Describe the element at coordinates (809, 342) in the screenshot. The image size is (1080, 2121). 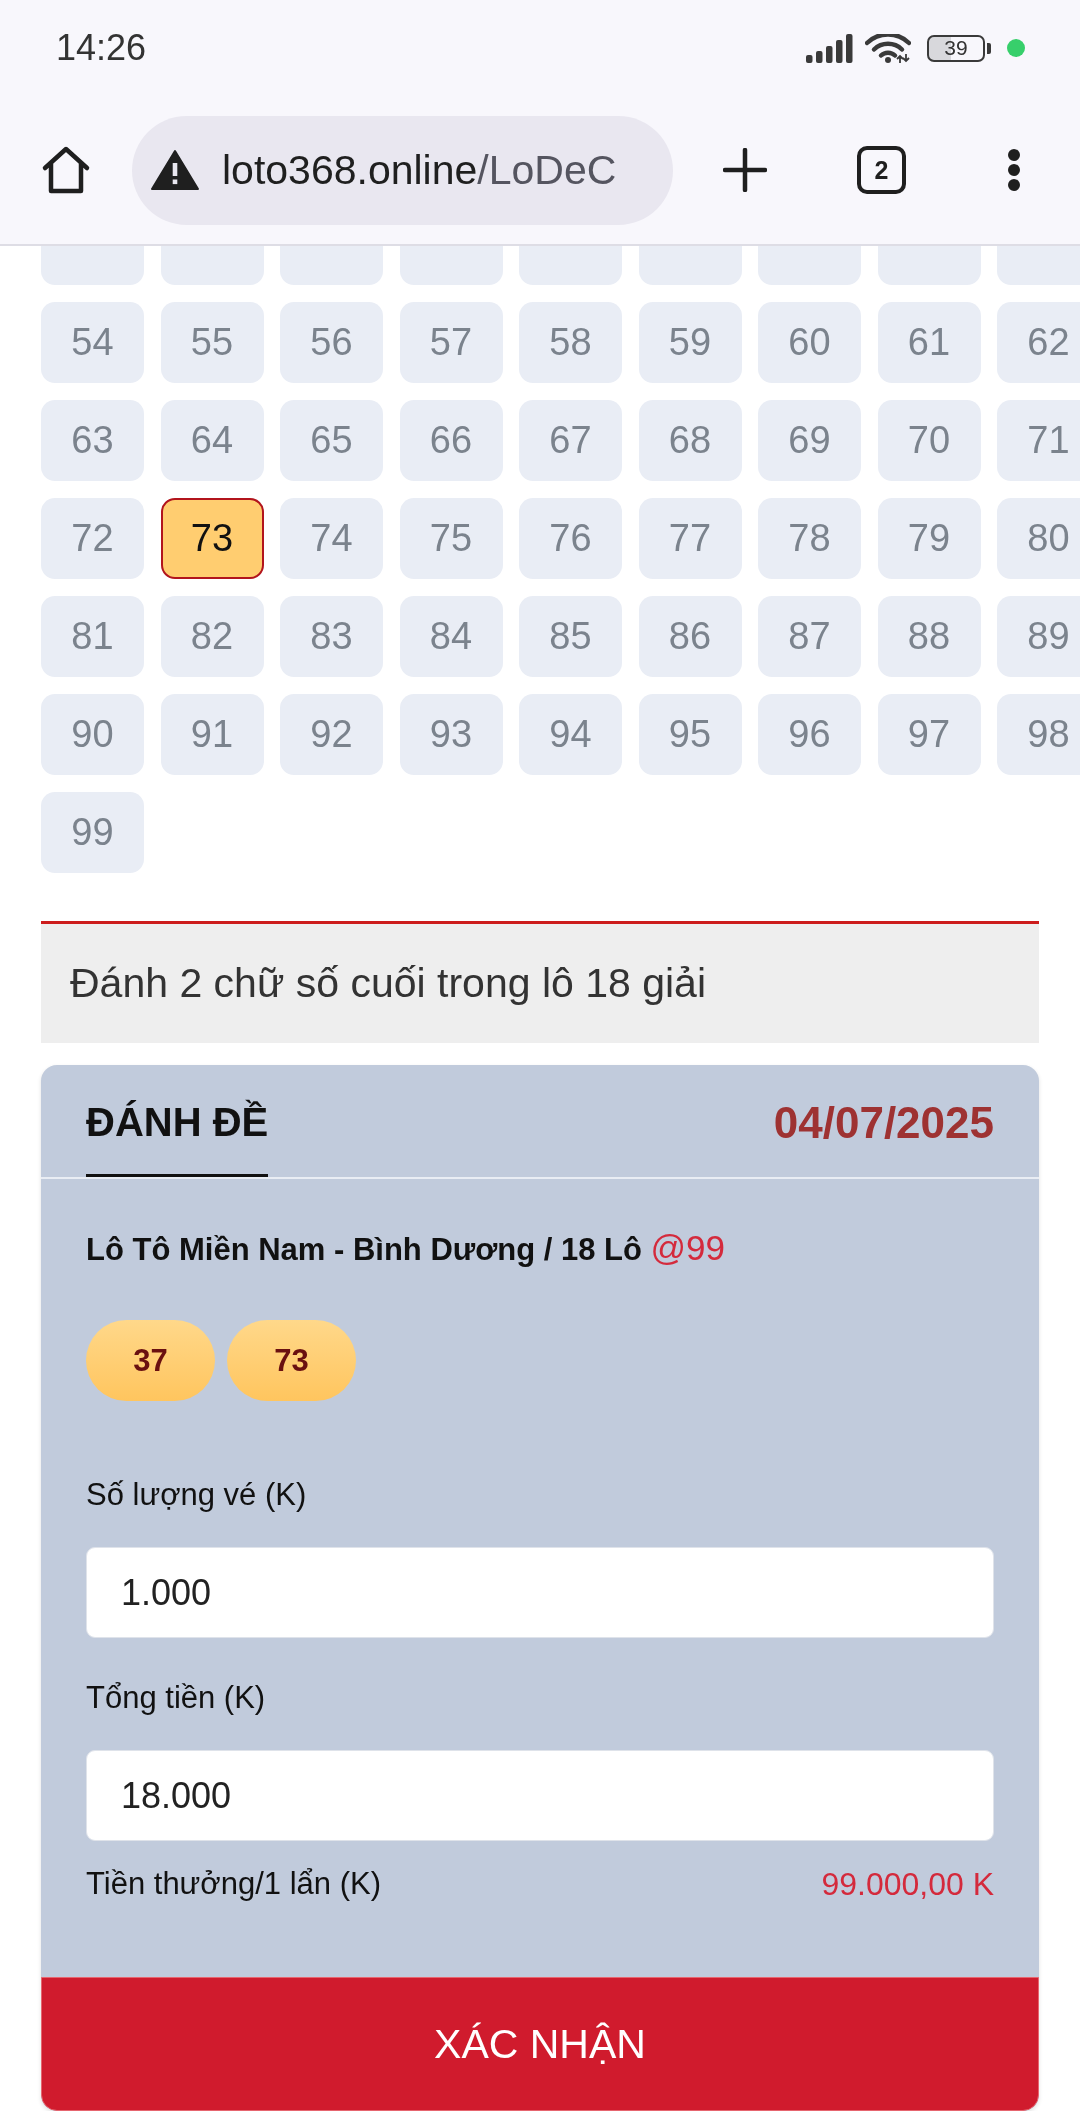
I see `number-tile: 60` at that location.